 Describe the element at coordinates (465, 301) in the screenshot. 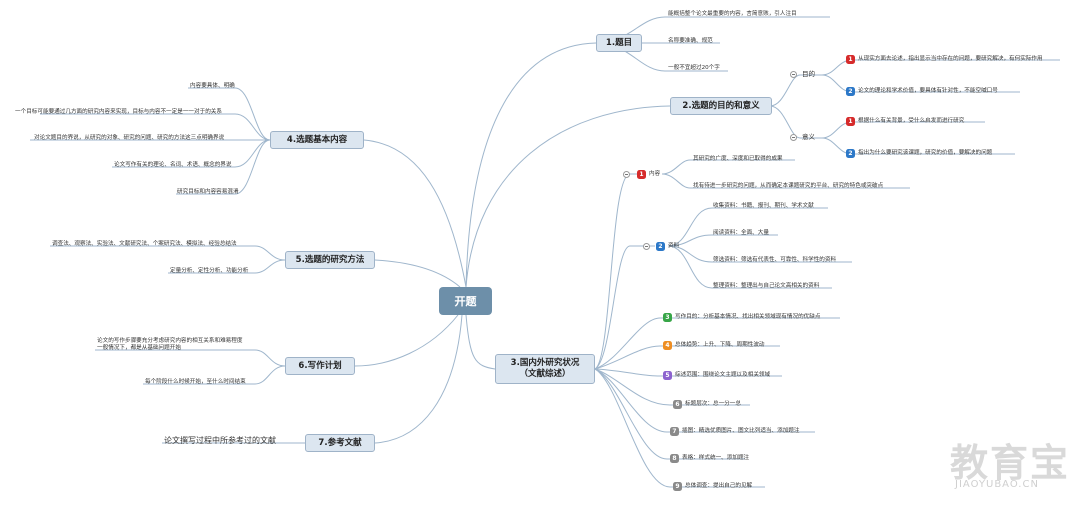

I see `central-topic: 开题` at that location.